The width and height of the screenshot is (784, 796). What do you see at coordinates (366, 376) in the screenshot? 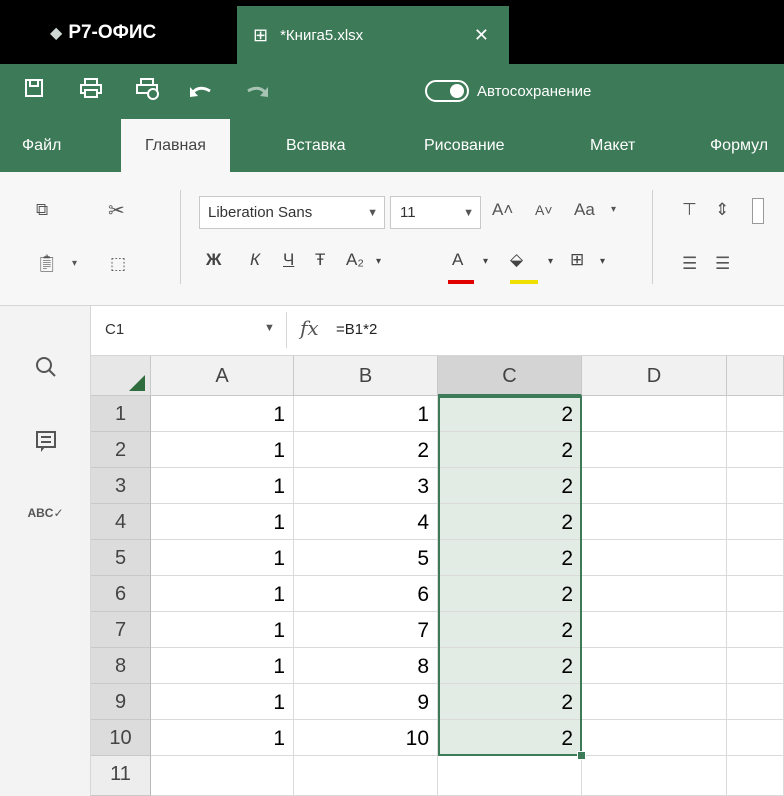
I see `column-header-b: B` at bounding box center [366, 376].